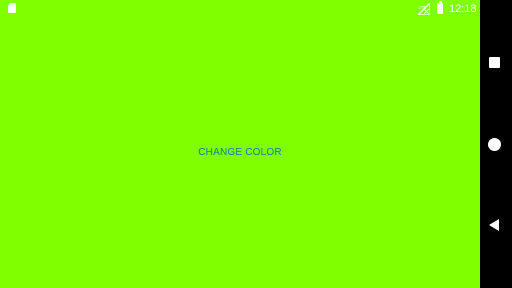 The image size is (512, 288). What do you see at coordinates (12, 8) in the screenshot?
I see `sd-card-icon` at bounding box center [12, 8].